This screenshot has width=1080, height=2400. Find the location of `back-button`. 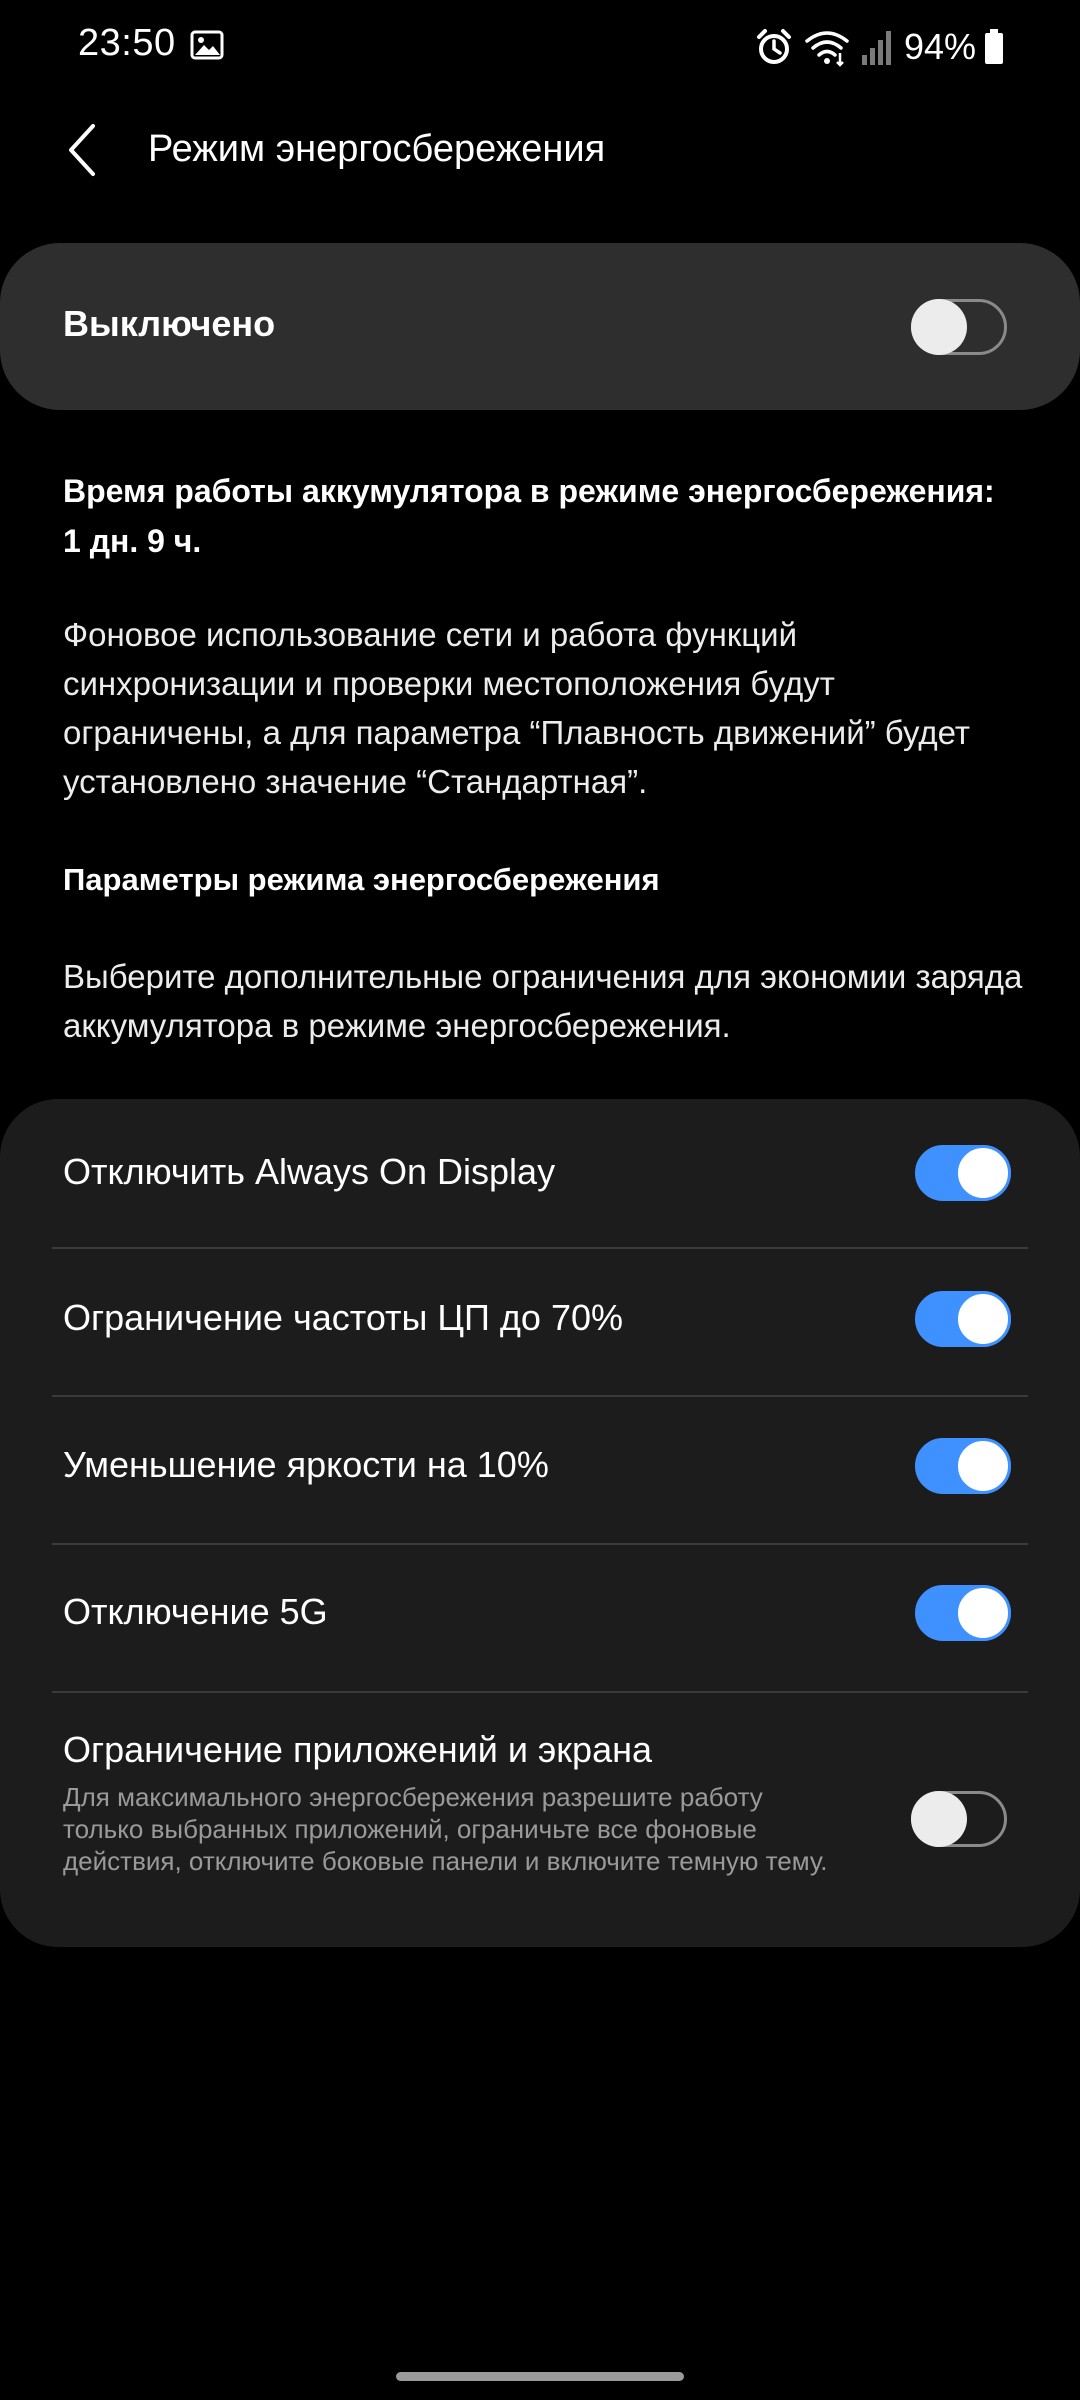

back-button is located at coordinates (83, 150).